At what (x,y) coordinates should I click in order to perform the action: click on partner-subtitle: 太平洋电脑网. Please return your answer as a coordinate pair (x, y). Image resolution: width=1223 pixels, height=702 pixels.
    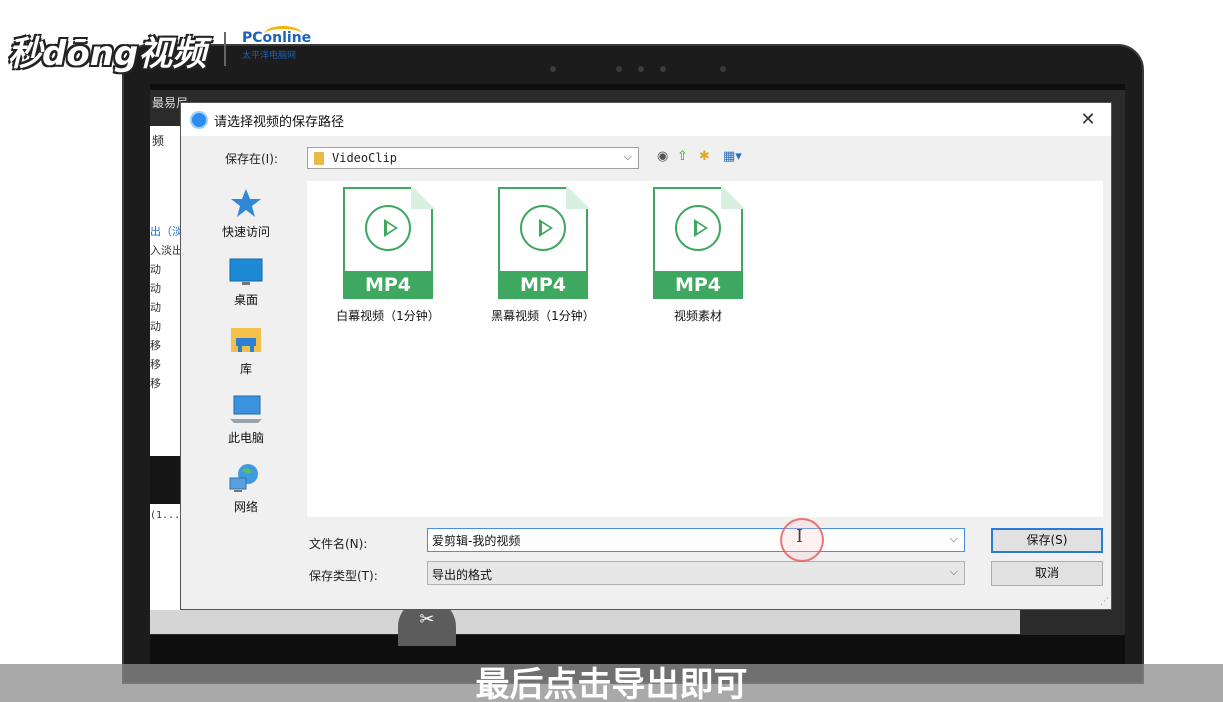
    Looking at the image, I should click on (269, 56).